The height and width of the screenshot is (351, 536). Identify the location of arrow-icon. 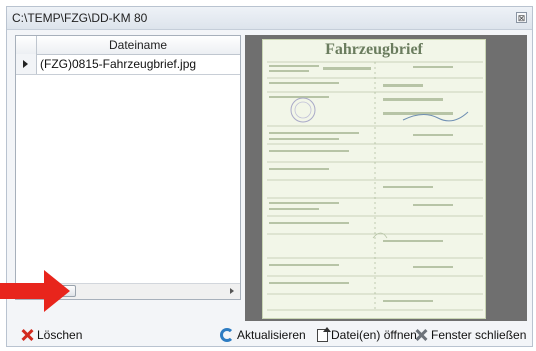
(35, 291).